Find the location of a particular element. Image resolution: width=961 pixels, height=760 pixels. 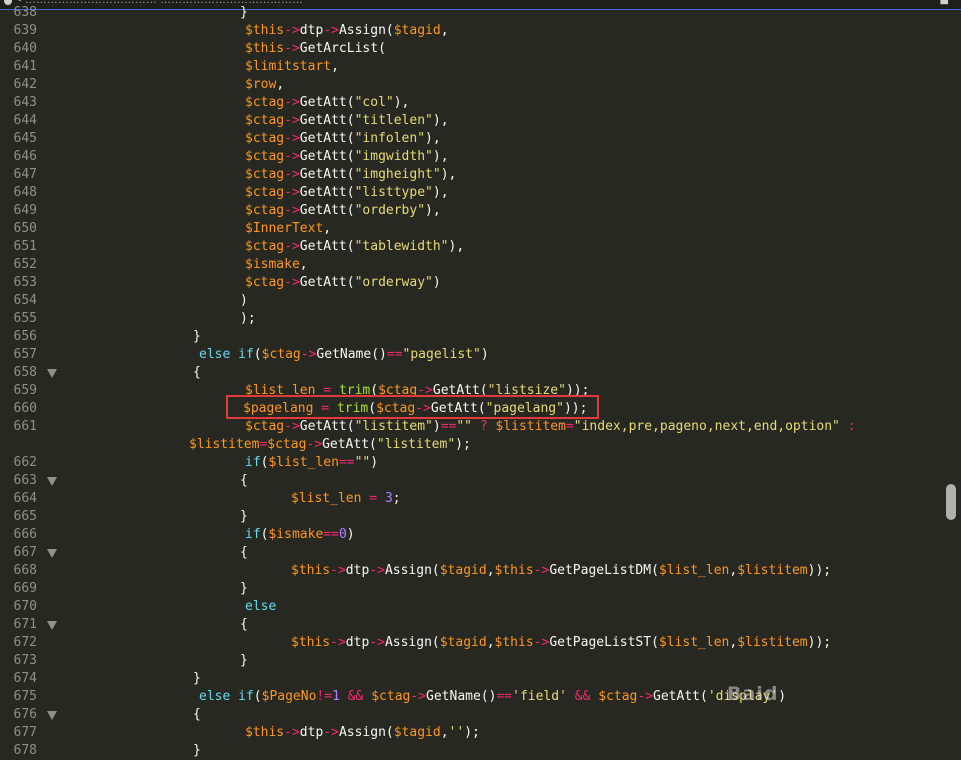

code-line: 658 { is located at coordinates (480, 373).